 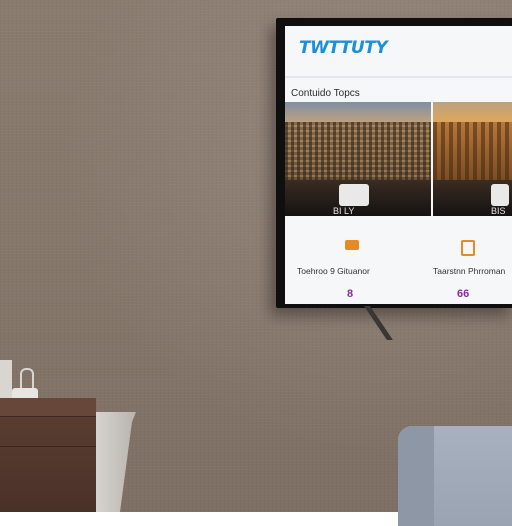 What do you see at coordinates (352, 245) in the screenshot?
I see `folder-icon` at bounding box center [352, 245].